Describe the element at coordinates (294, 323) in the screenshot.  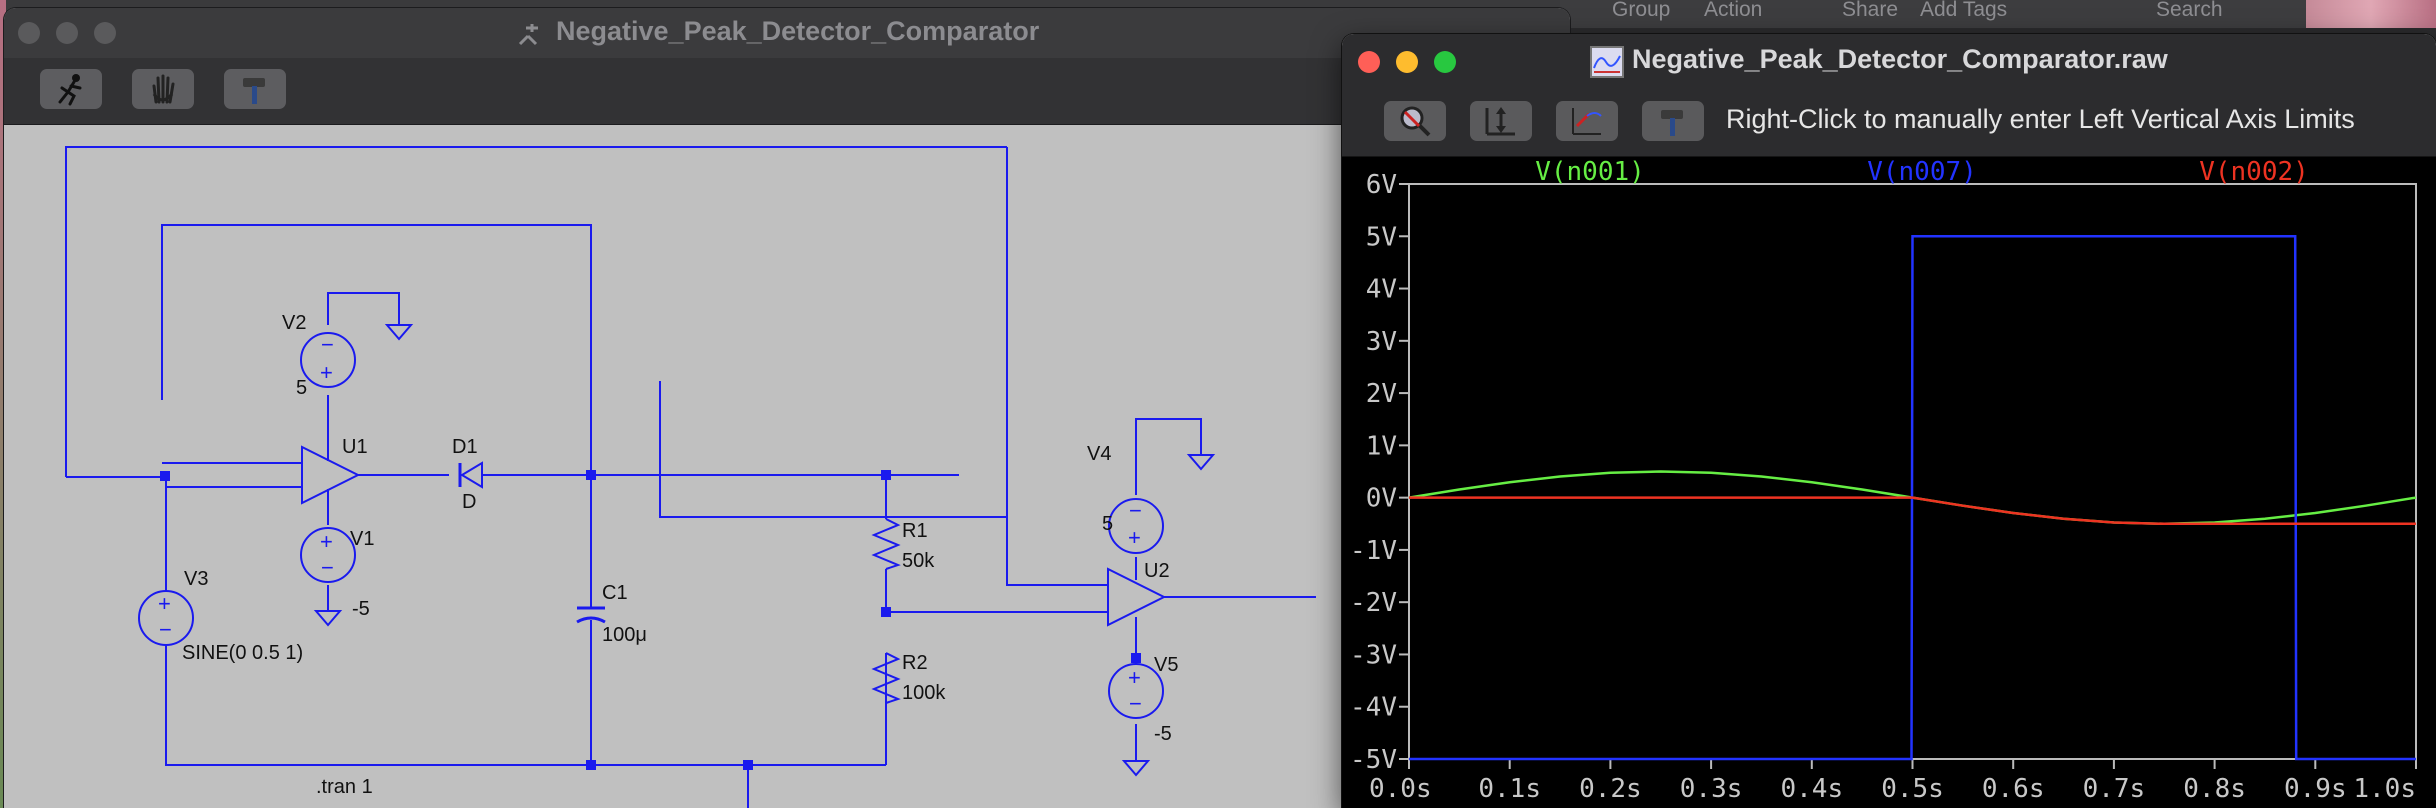
I see `v2-name-label: V2` at that location.